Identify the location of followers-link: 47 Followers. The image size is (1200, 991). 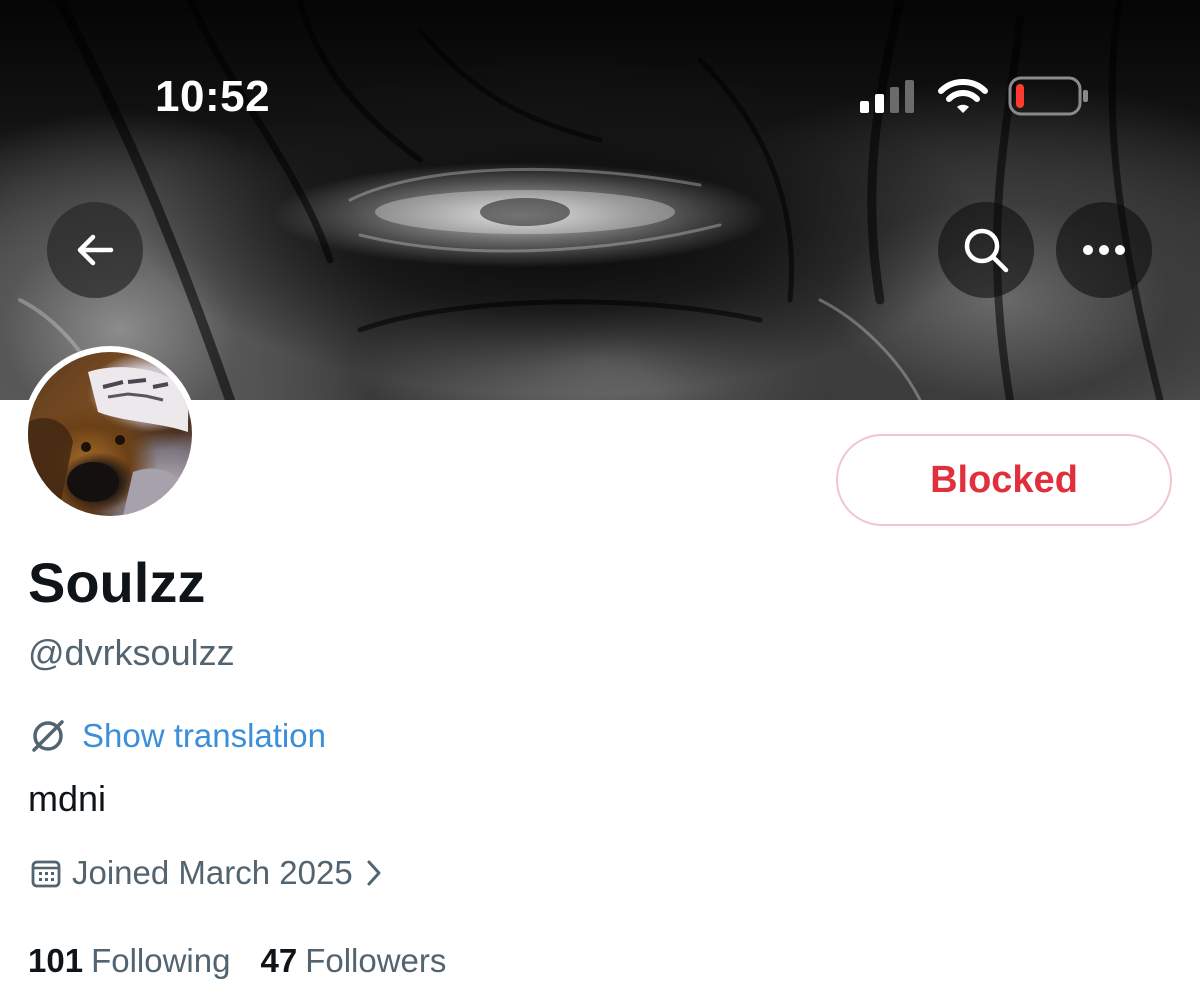
(353, 961).